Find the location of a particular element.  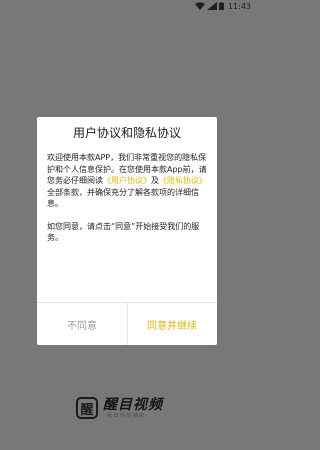

privacy-policy-link: 《隐私协议》 is located at coordinates (183, 180).